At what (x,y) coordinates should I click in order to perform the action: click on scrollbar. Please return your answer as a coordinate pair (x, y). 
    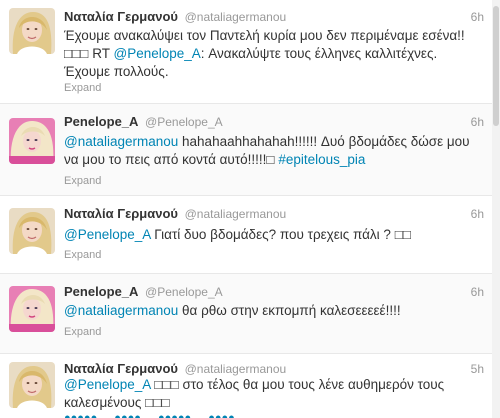
    Looking at the image, I should click on (496, 209).